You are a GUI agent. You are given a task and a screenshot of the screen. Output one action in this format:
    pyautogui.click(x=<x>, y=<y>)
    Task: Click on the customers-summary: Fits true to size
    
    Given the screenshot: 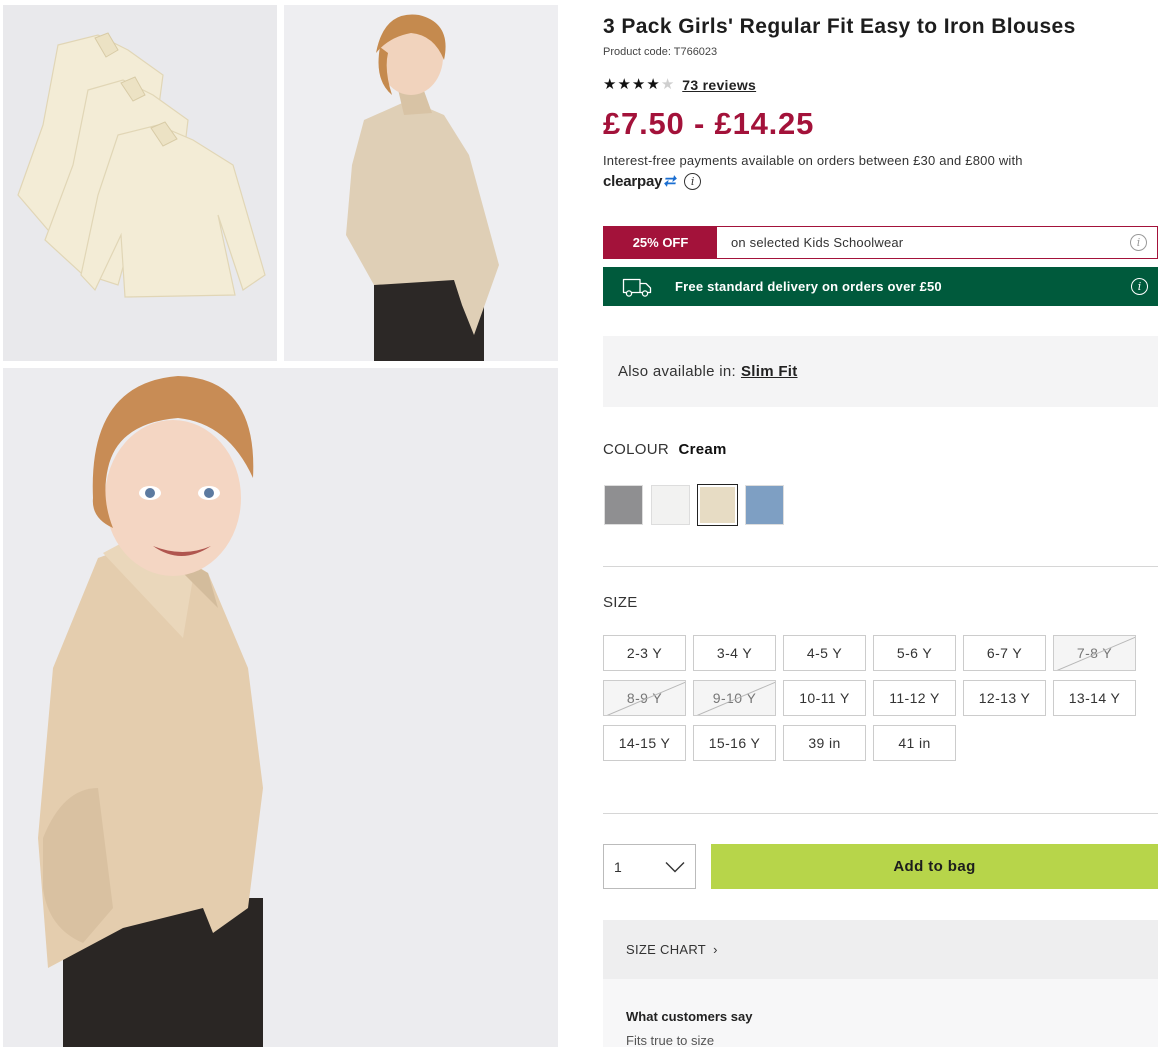 What is the action you would take?
    pyautogui.click(x=670, y=1040)
    